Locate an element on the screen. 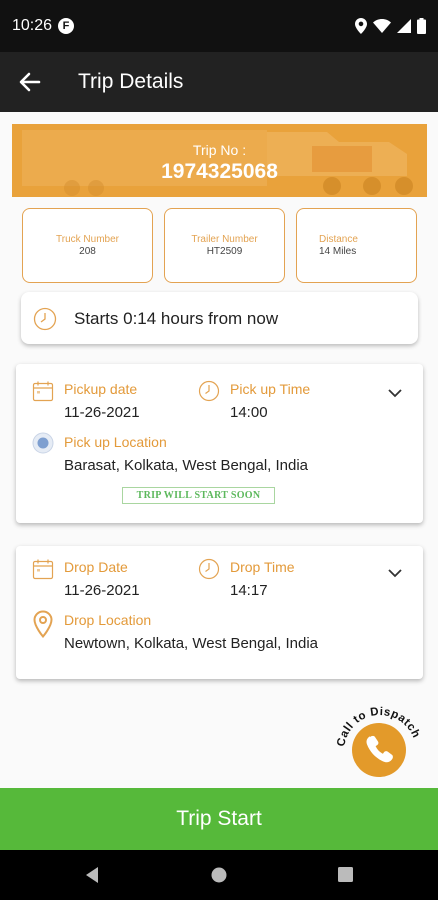  trip-number: 1974325068 is located at coordinates (219, 171).